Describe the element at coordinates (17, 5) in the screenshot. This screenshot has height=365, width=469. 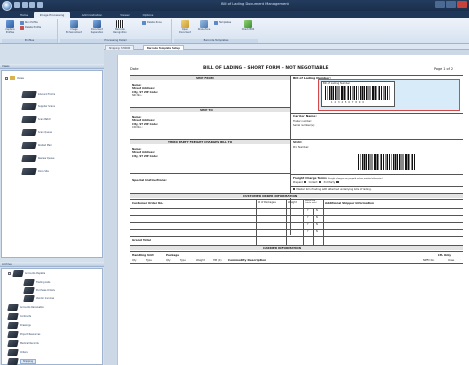
I see `save-icon` at that location.